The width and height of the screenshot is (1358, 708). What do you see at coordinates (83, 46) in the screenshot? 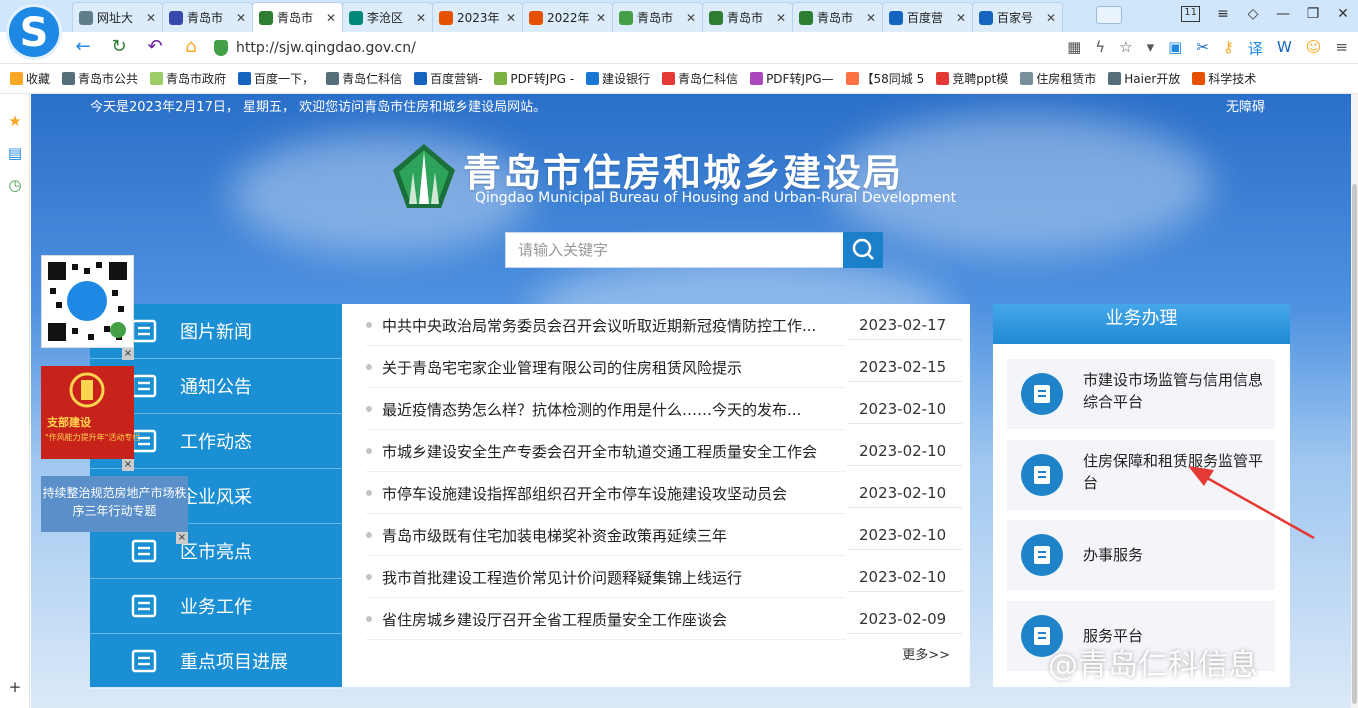
I see `back-icon: ←` at bounding box center [83, 46].